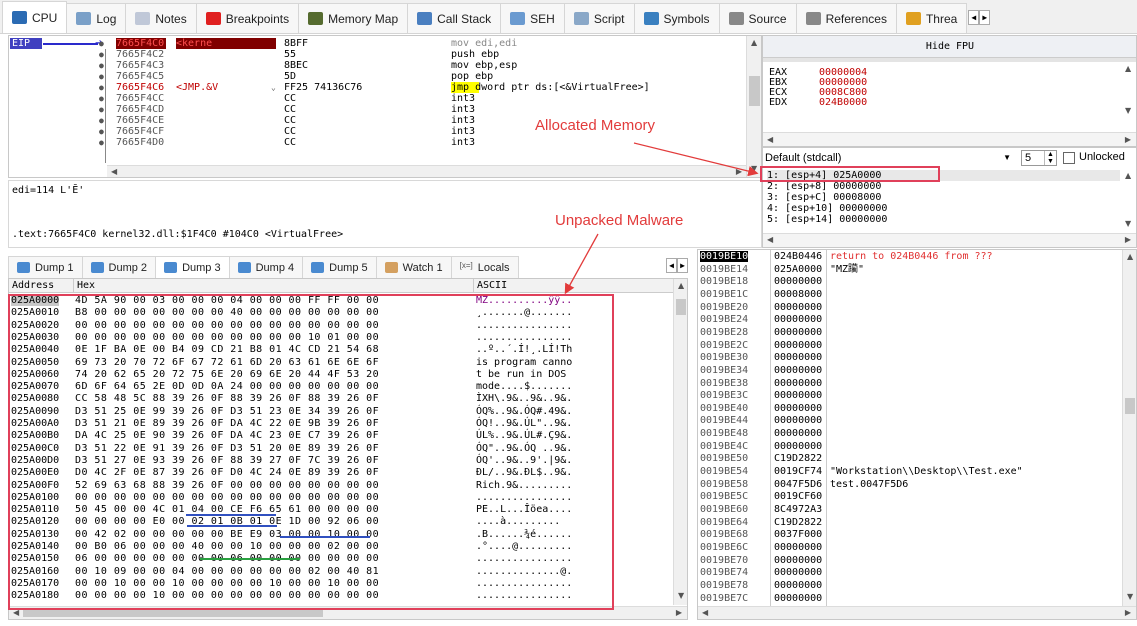 Image resolution: width=1137 pixels, height=626 pixels. I want to click on allocated-arrow, so click(696, 159).